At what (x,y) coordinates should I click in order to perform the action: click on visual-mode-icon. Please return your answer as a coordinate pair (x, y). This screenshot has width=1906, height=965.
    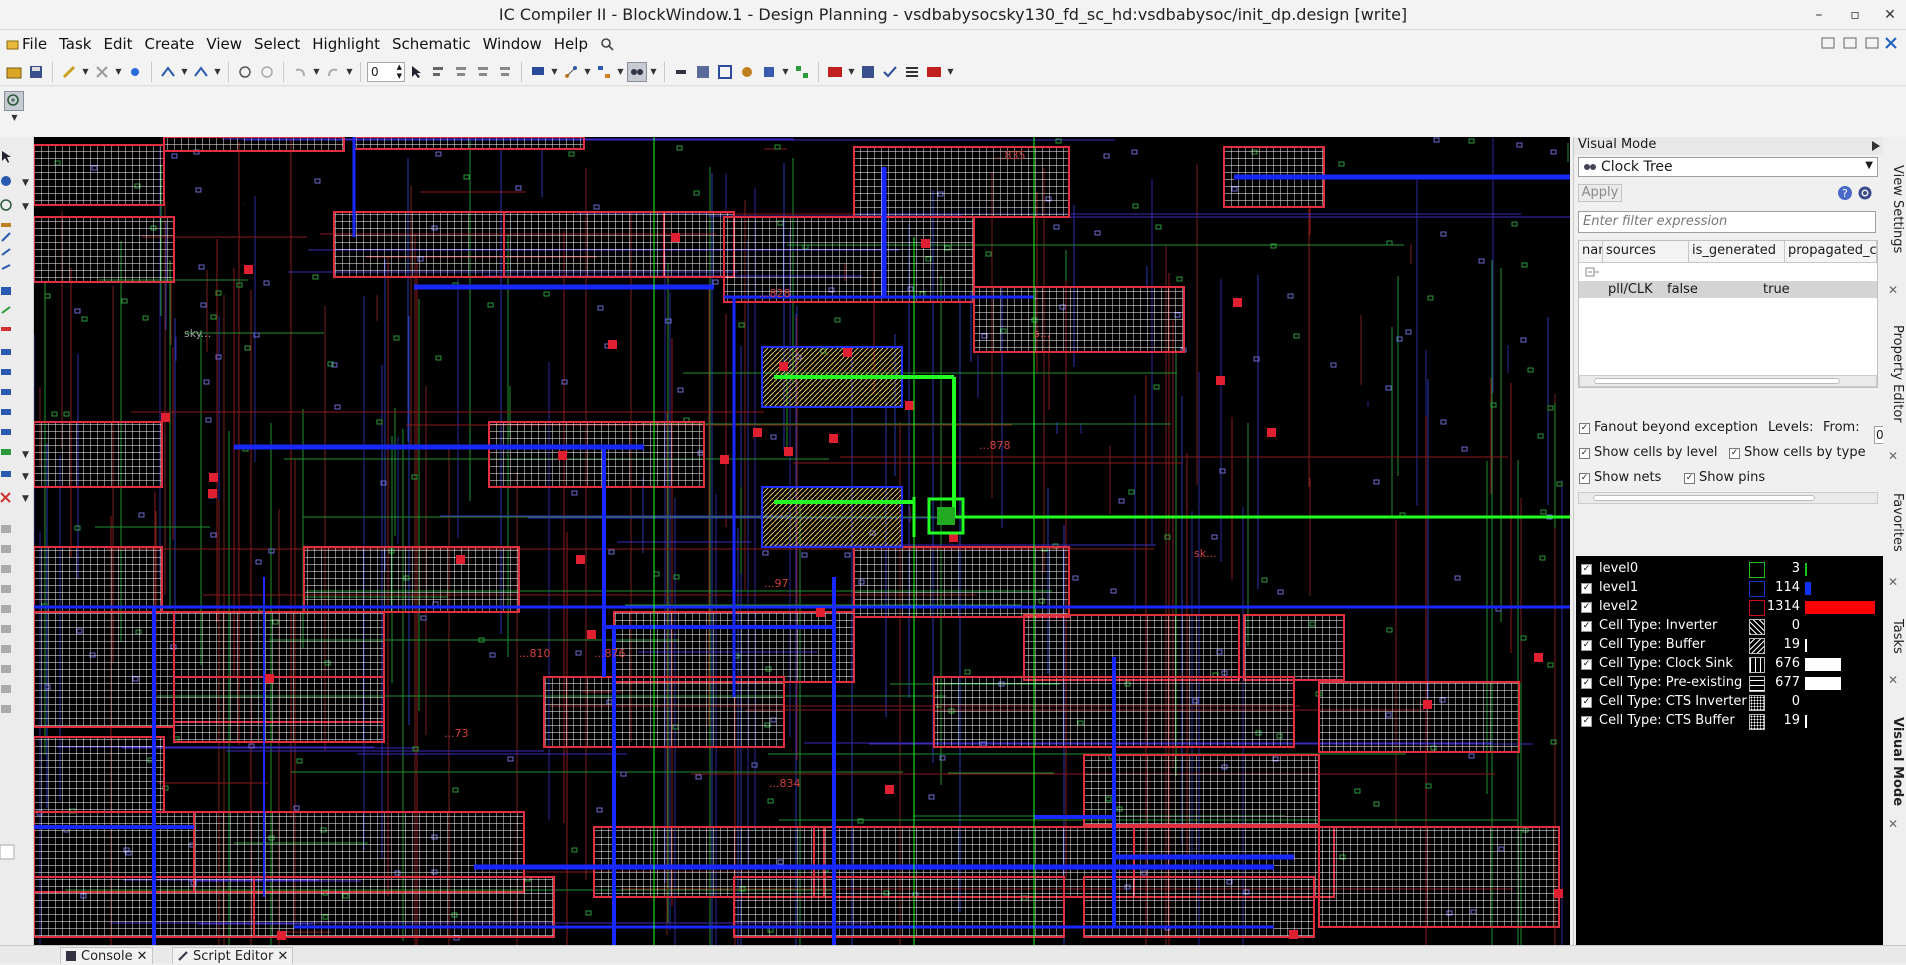
    Looking at the image, I should click on (637, 71).